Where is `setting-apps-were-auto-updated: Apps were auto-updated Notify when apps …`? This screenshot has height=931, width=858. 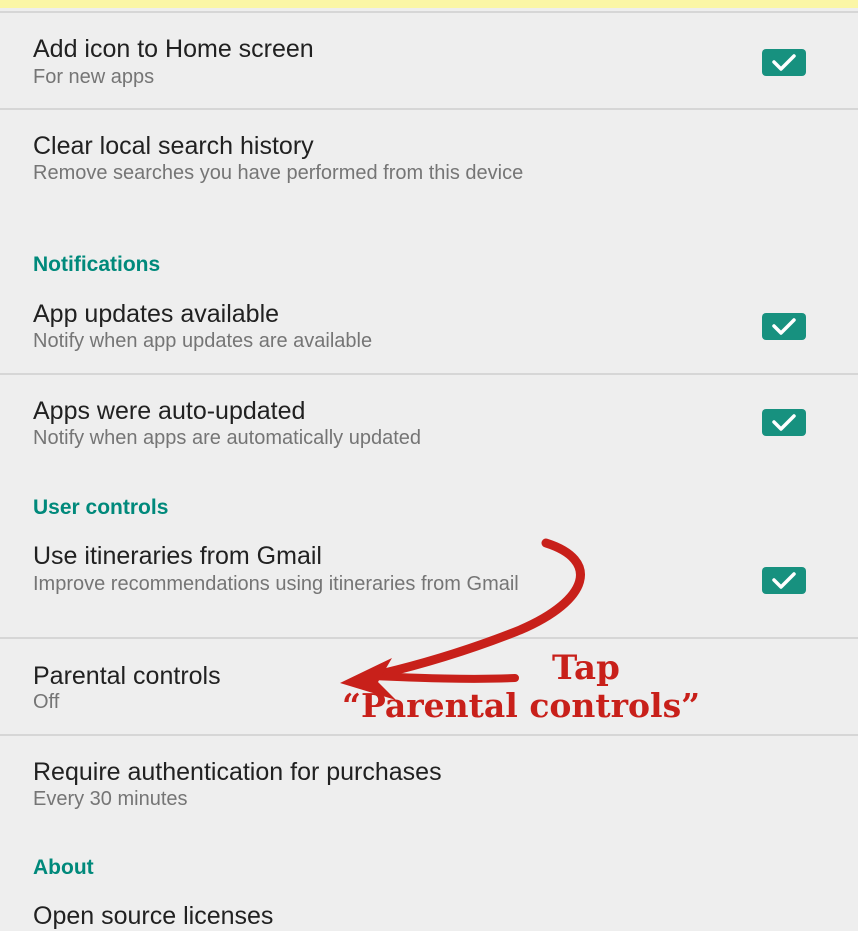
setting-apps-were-auto-updated: Apps were auto-updated Notify when apps … is located at coordinates (429, 429).